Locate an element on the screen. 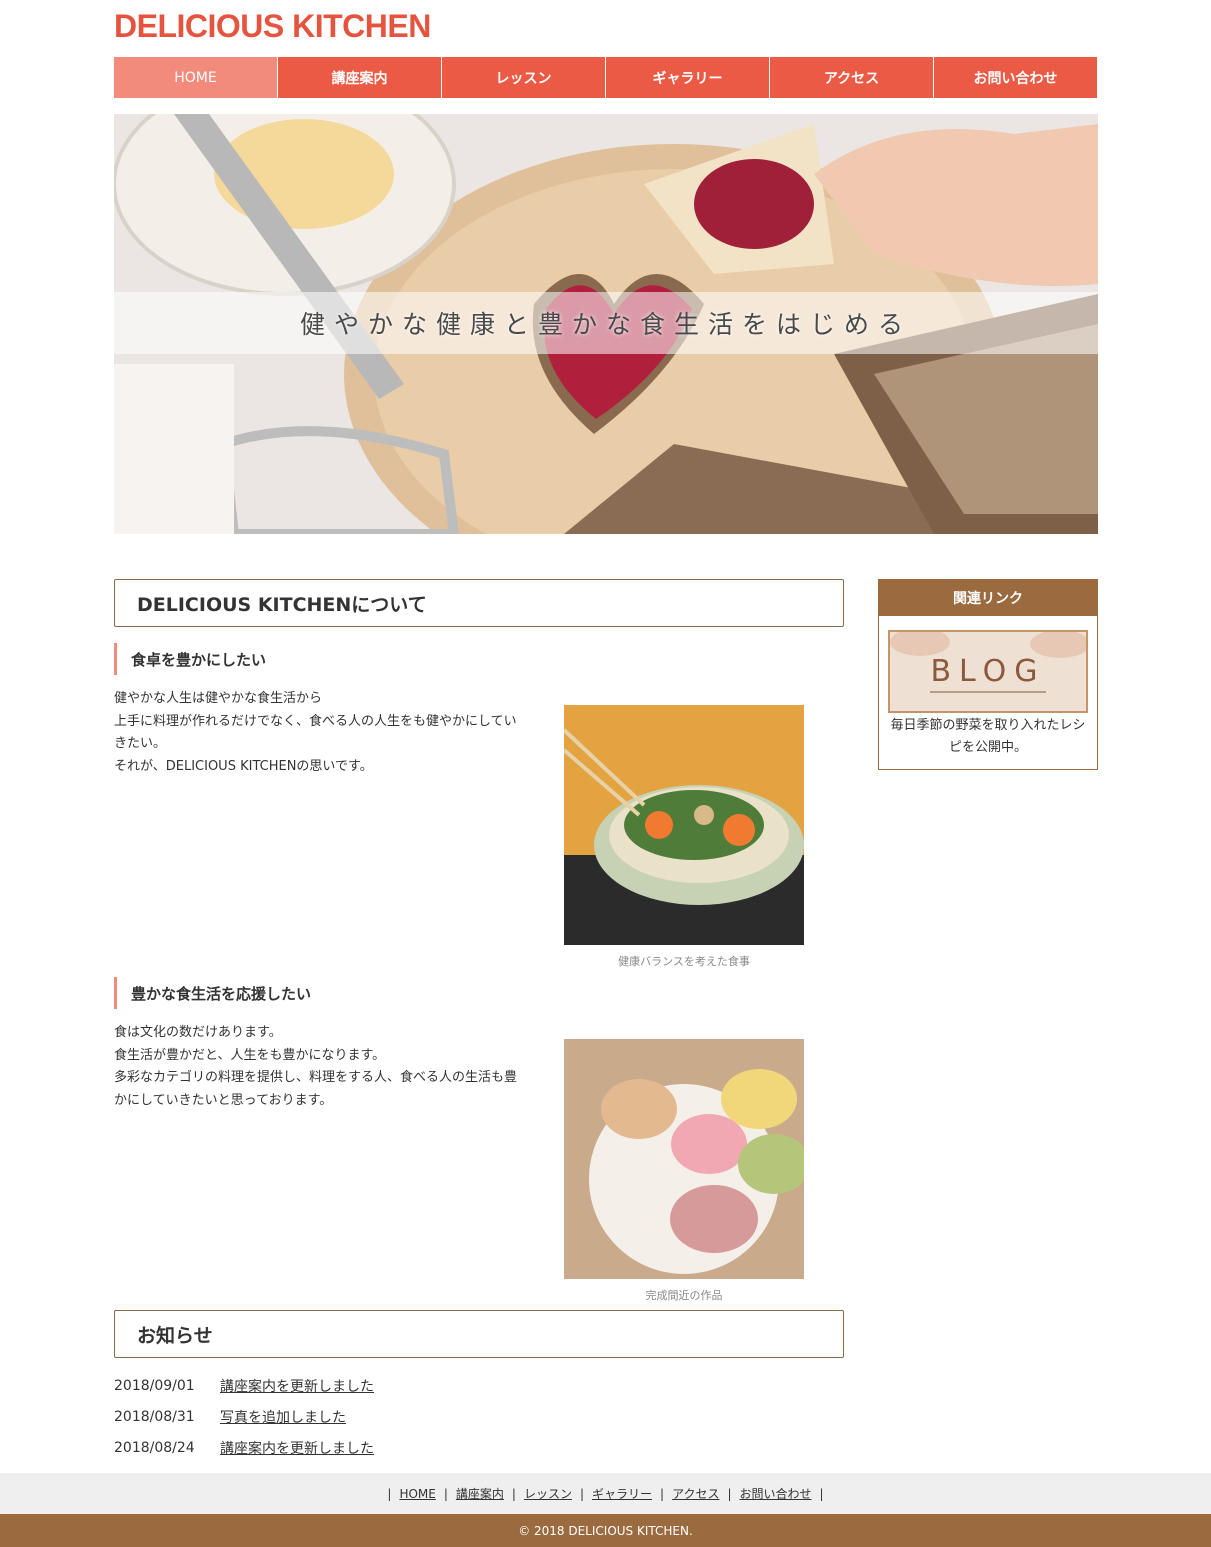 This screenshot has height=1547, width=1211. footer-link-lessons: レッスン is located at coordinates (548, 1493).